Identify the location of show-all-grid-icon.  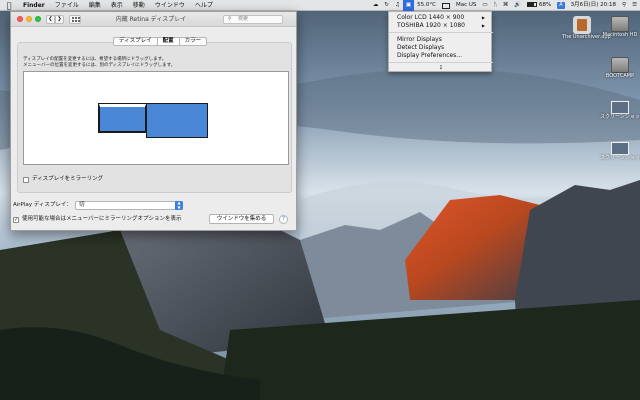
(75, 19).